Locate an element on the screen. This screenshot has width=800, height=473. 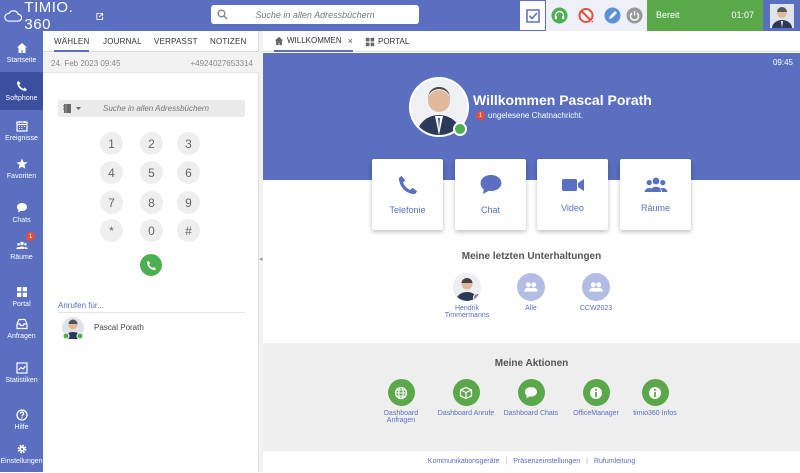
card-telefonie: Telefonie is located at coordinates (407, 194).